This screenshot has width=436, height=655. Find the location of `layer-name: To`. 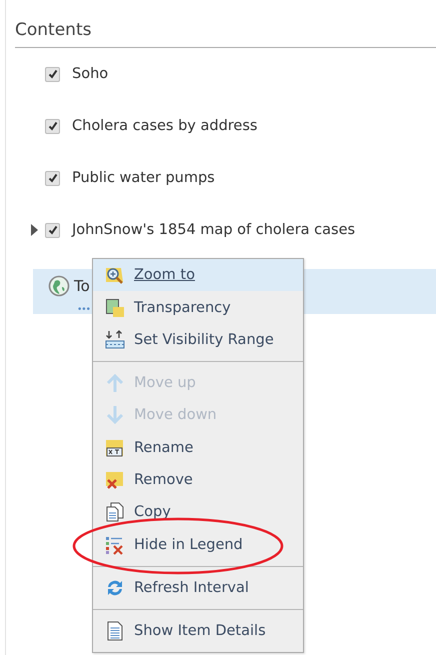

layer-name: To is located at coordinates (82, 286).